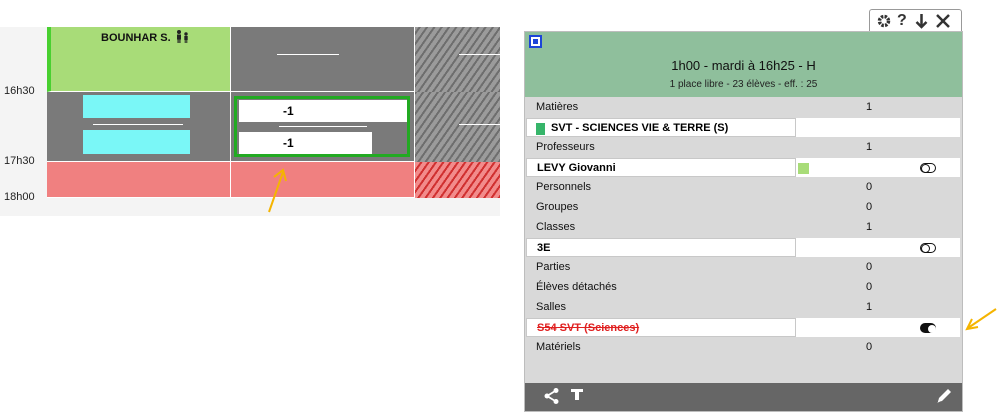 Image resolution: width=1005 pixels, height=412 pixels. Describe the element at coordinates (743, 167) in the screenshot. I see `professeur-item: LEVY Giovanni` at that location.